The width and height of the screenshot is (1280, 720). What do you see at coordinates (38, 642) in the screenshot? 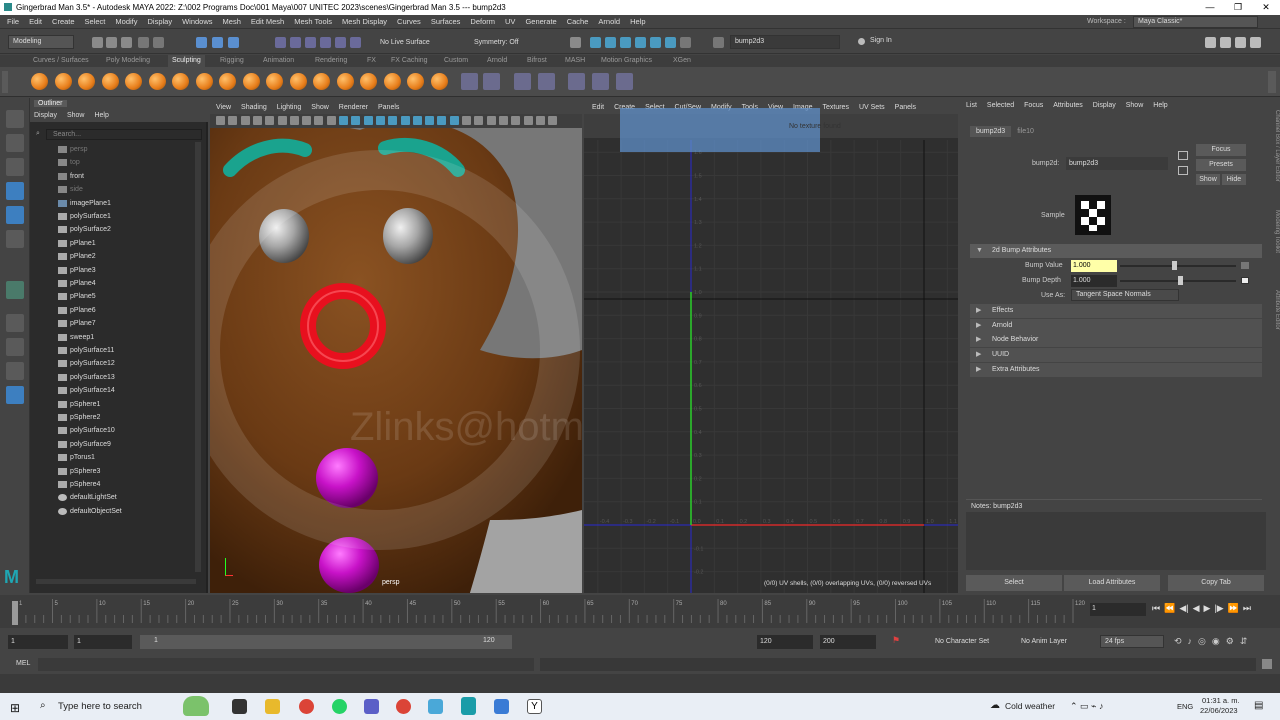
I see `animation-start-field: 1` at bounding box center [38, 642].